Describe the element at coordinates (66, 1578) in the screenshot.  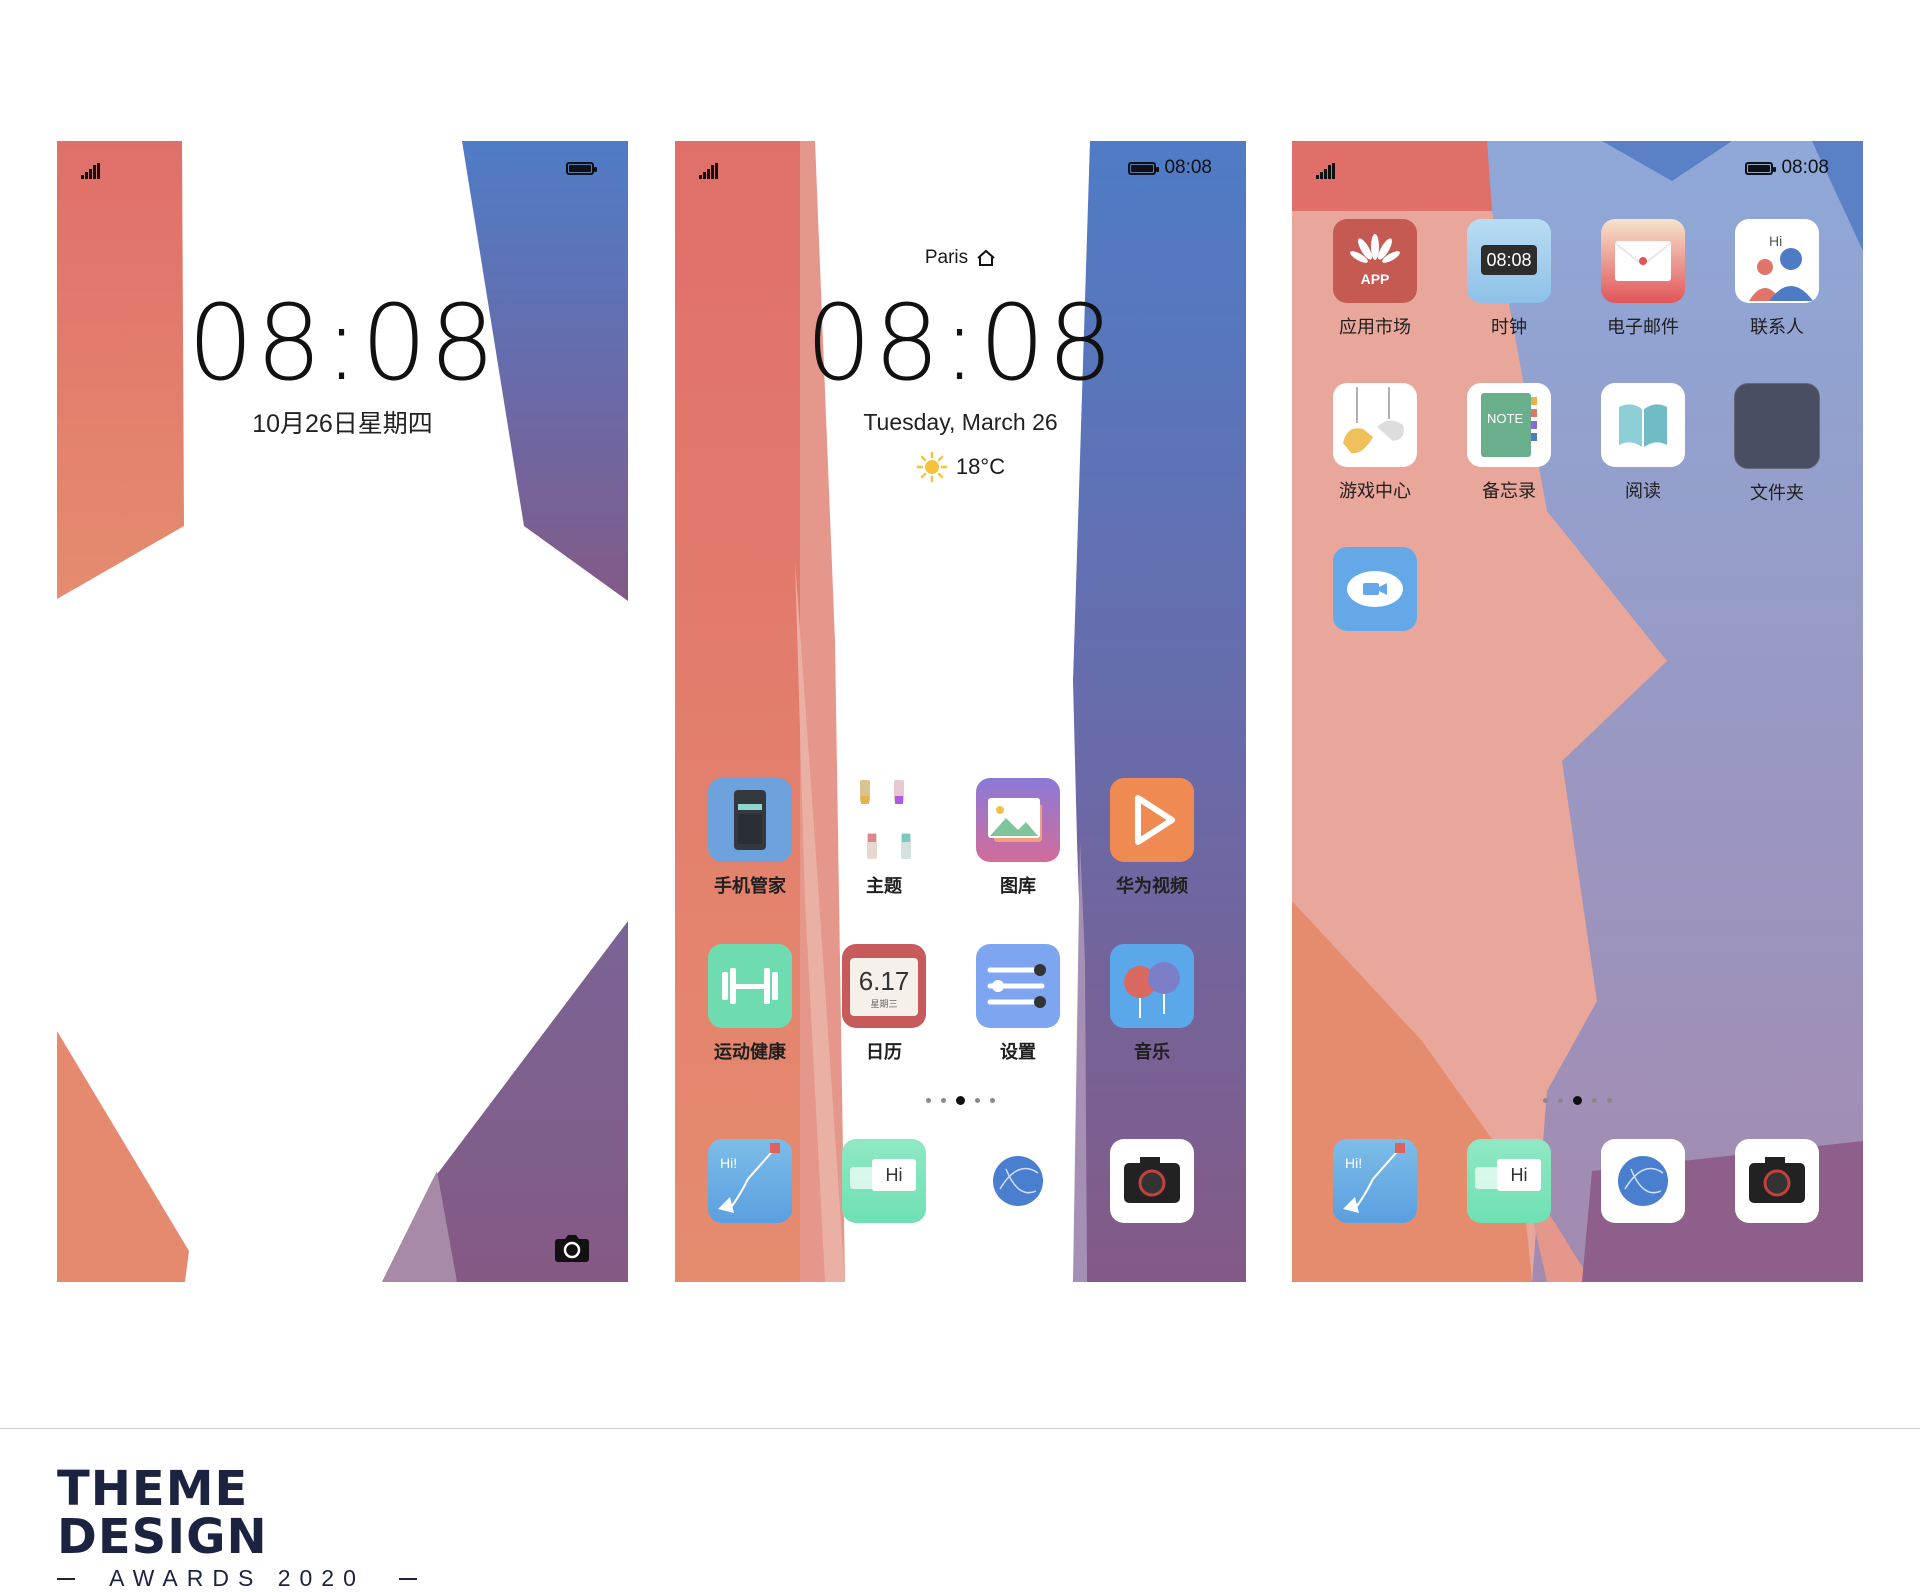
I see `dash-left` at that location.